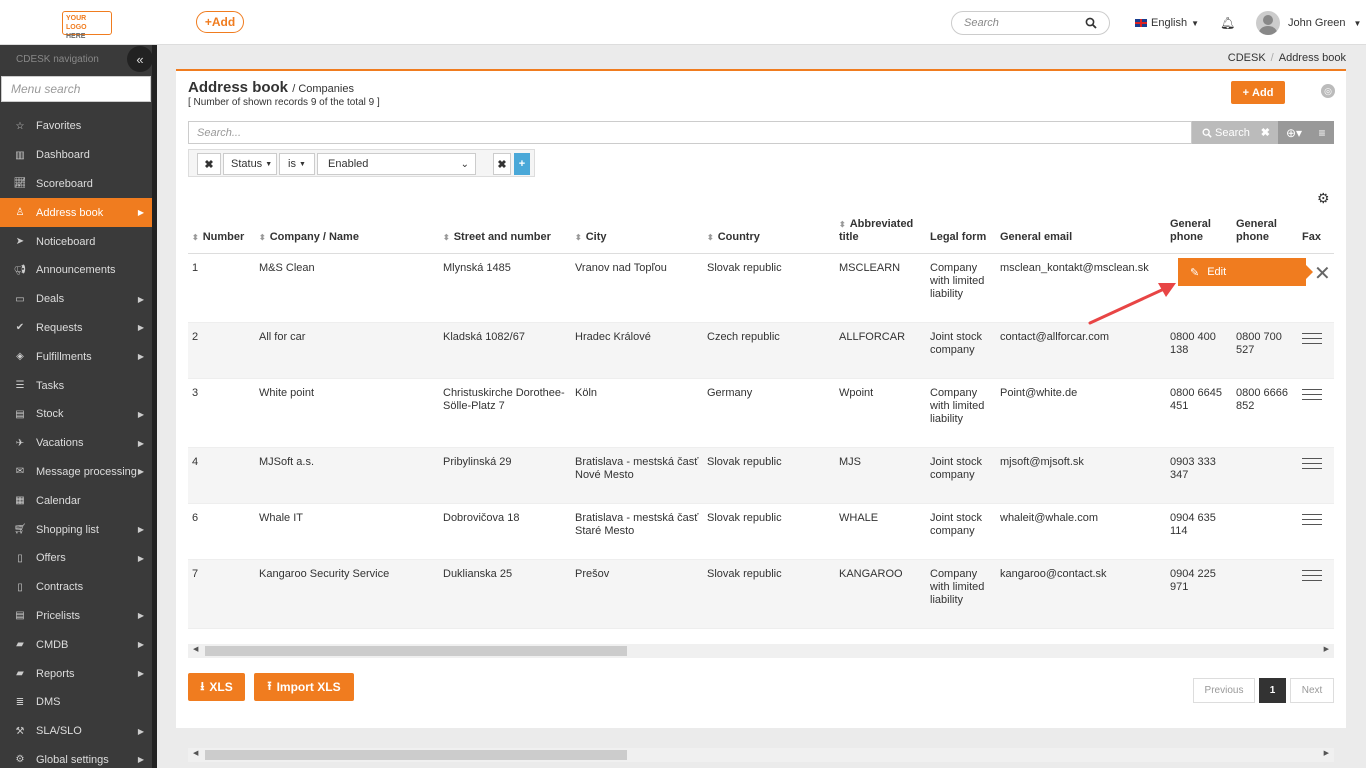  I want to click on filter-operator-select: is ▼, so click(297, 164).